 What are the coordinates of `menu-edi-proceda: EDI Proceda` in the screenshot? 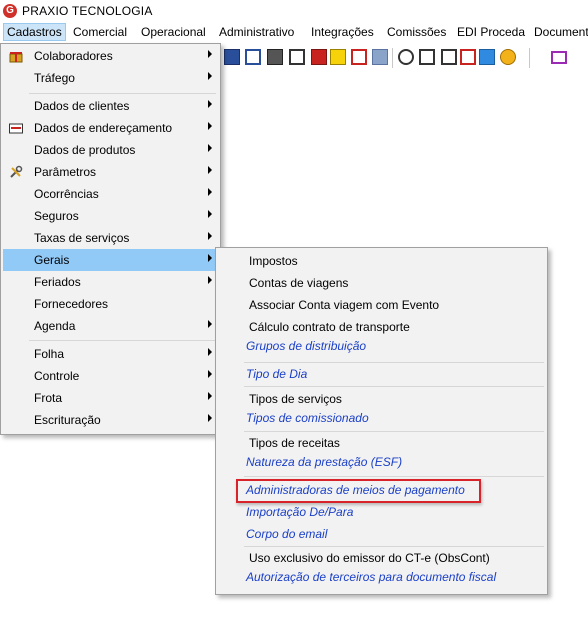 It's located at (491, 32).